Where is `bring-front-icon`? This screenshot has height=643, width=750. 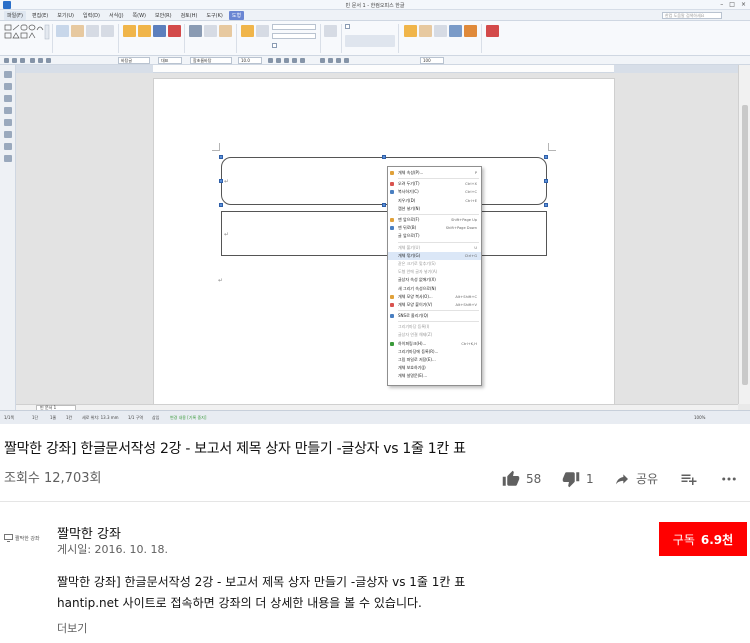 bring-front-icon is located at coordinates (425, 31).